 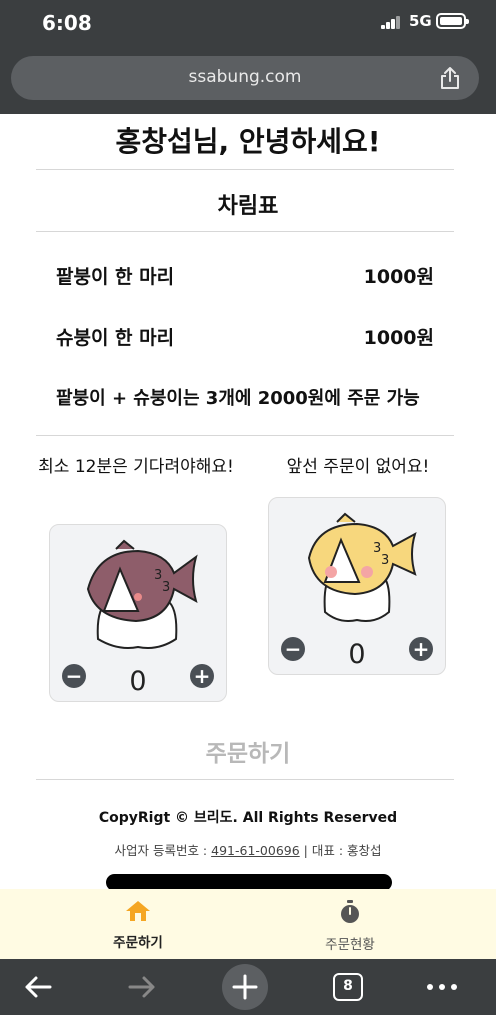 I want to click on wait-message: 최소 12분은 기다려야해요!, so click(x=136, y=467).